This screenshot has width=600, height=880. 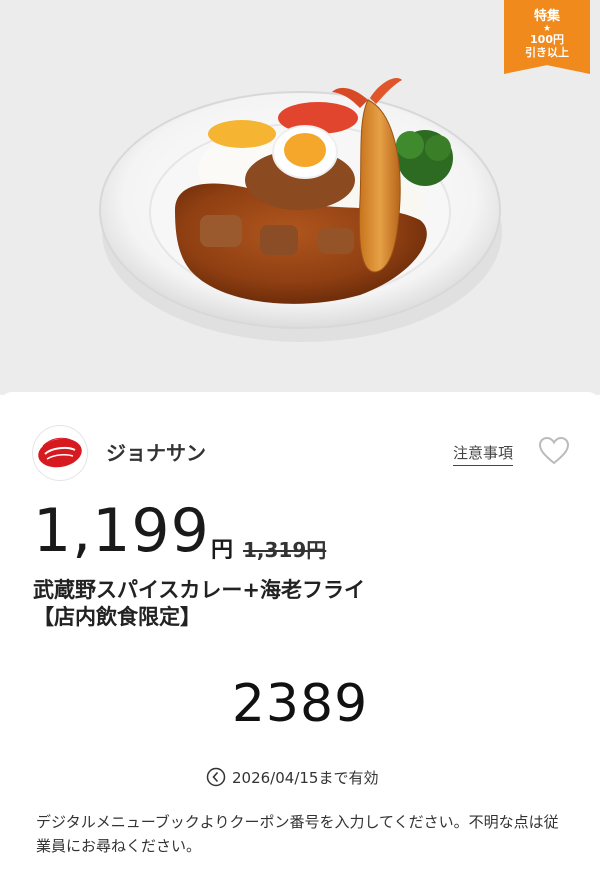 I want to click on heart-icon, so click(x=554, y=450).